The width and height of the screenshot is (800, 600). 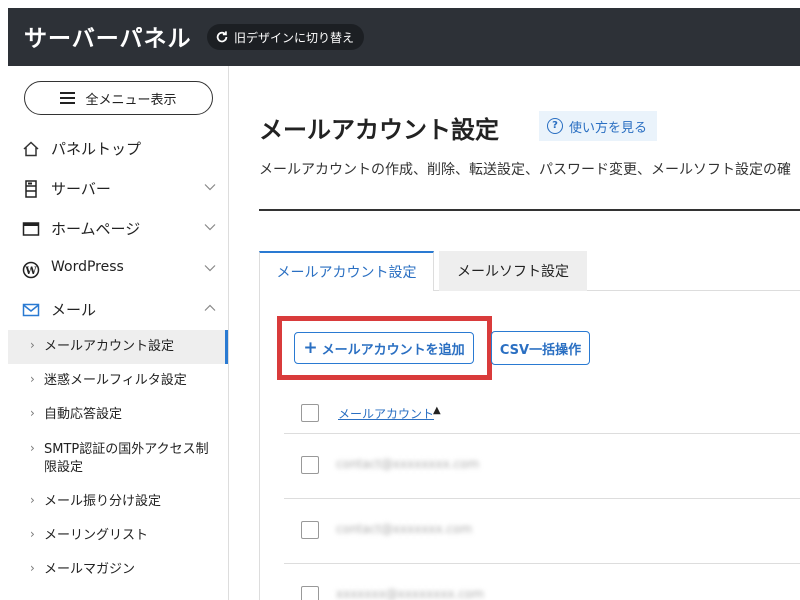 What do you see at coordinates (96, 535) in the screenshot?
I see `sidebar-subitem-label: メーリングリスト` at bounding box center [96, 535].